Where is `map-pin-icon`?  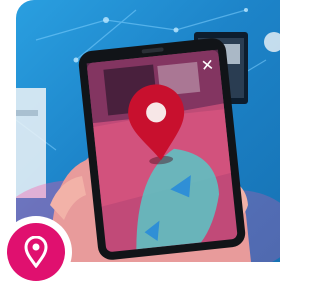 map-pin-icon is located at coordinates (36, 252).